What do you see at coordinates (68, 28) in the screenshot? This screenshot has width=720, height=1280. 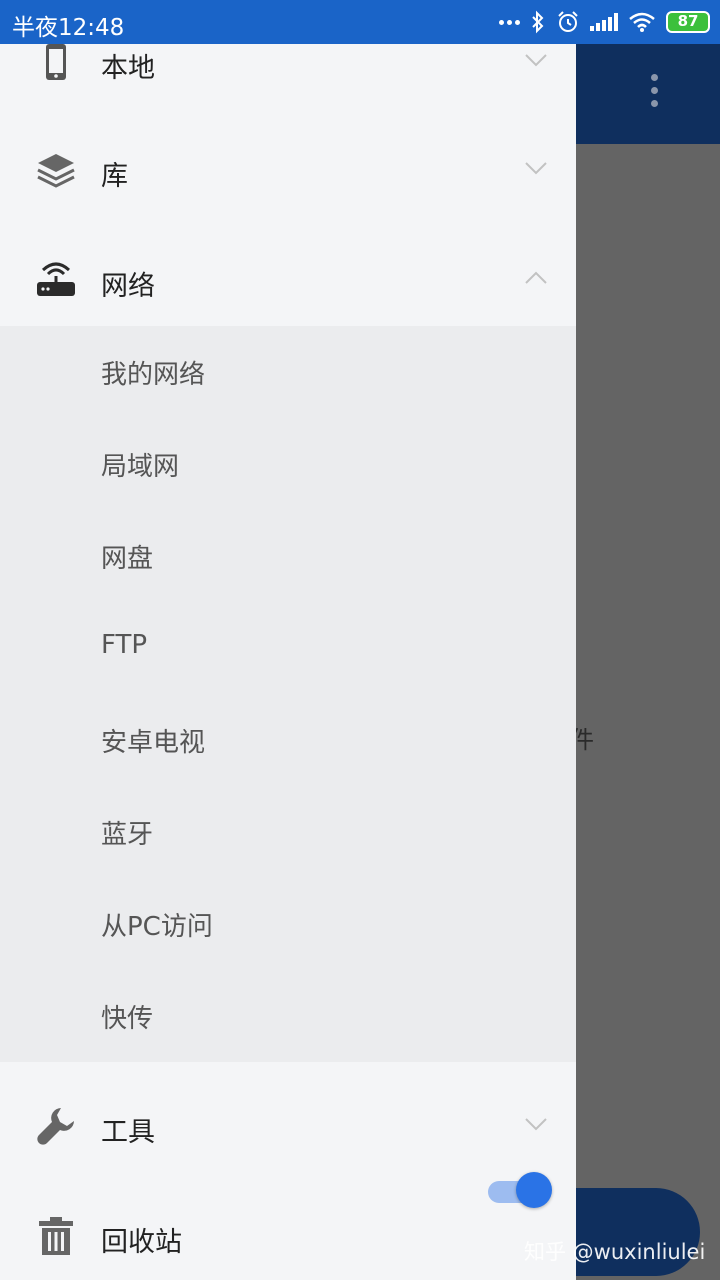 I see `status-time: 半夜12:48` at bounding box center [68, 28].